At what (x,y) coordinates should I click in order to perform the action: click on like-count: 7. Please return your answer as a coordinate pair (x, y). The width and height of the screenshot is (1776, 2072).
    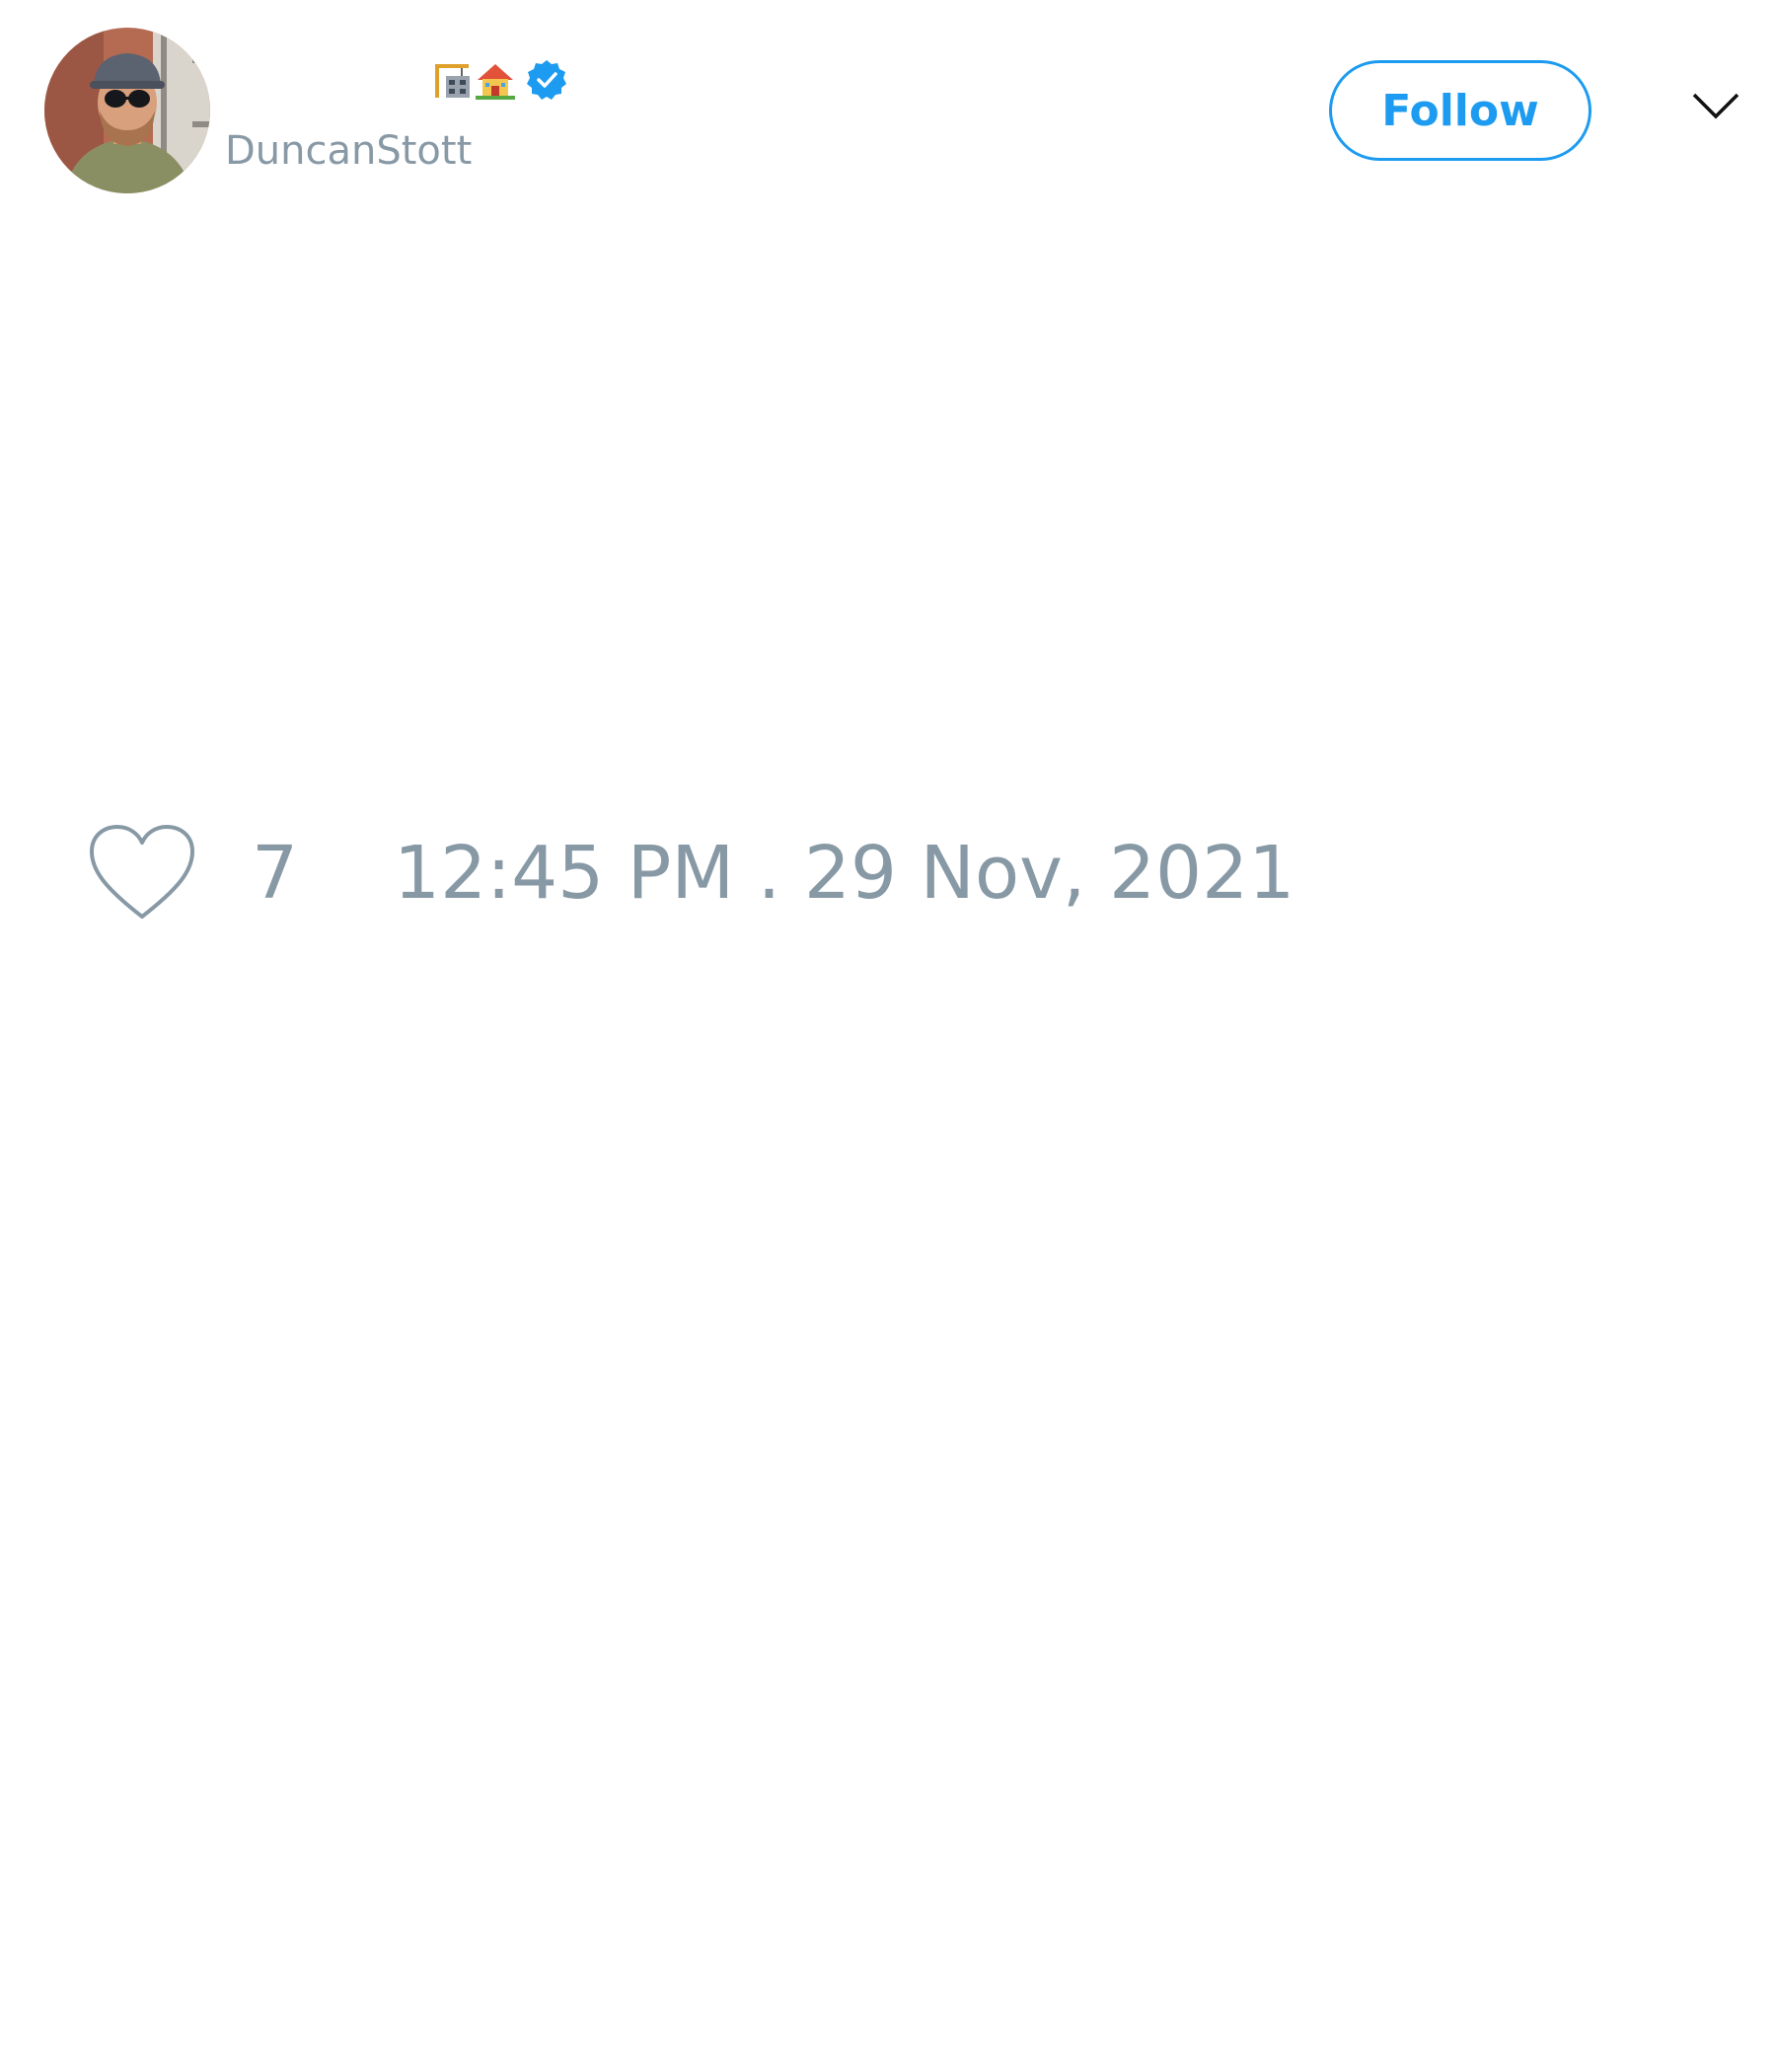
    Looking at the image, I should click on (275, 874).